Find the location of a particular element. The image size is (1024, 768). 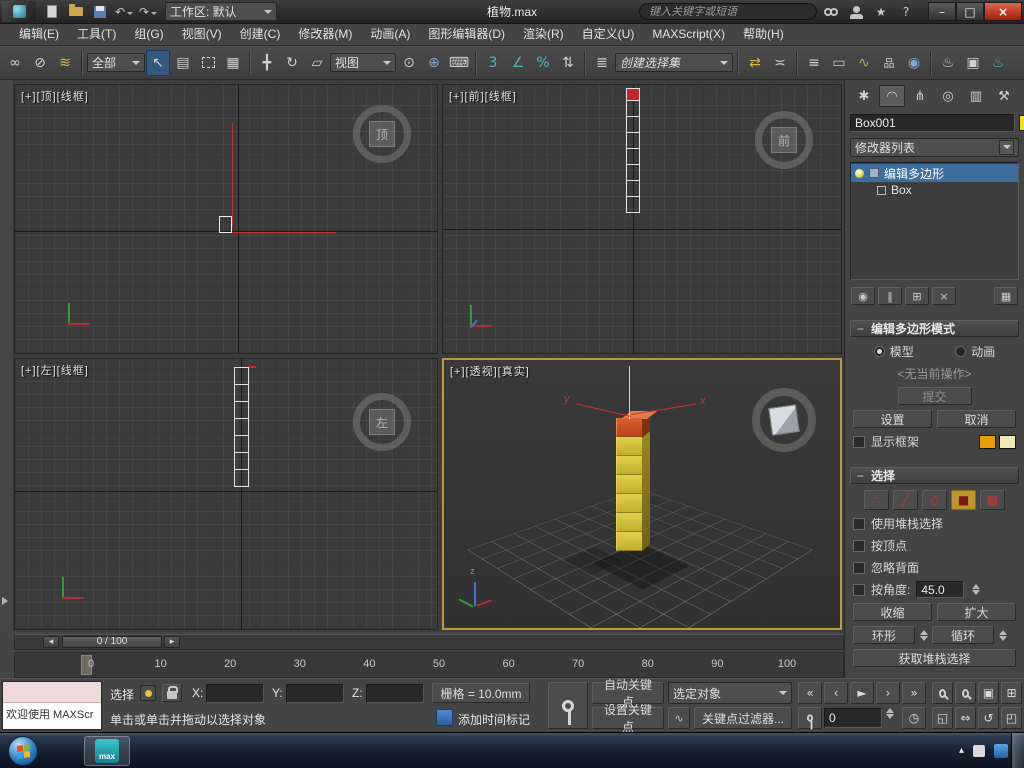

maxscript-mini-listener: 欢迎使用 MAXScr is located at coordinates (52, 705).